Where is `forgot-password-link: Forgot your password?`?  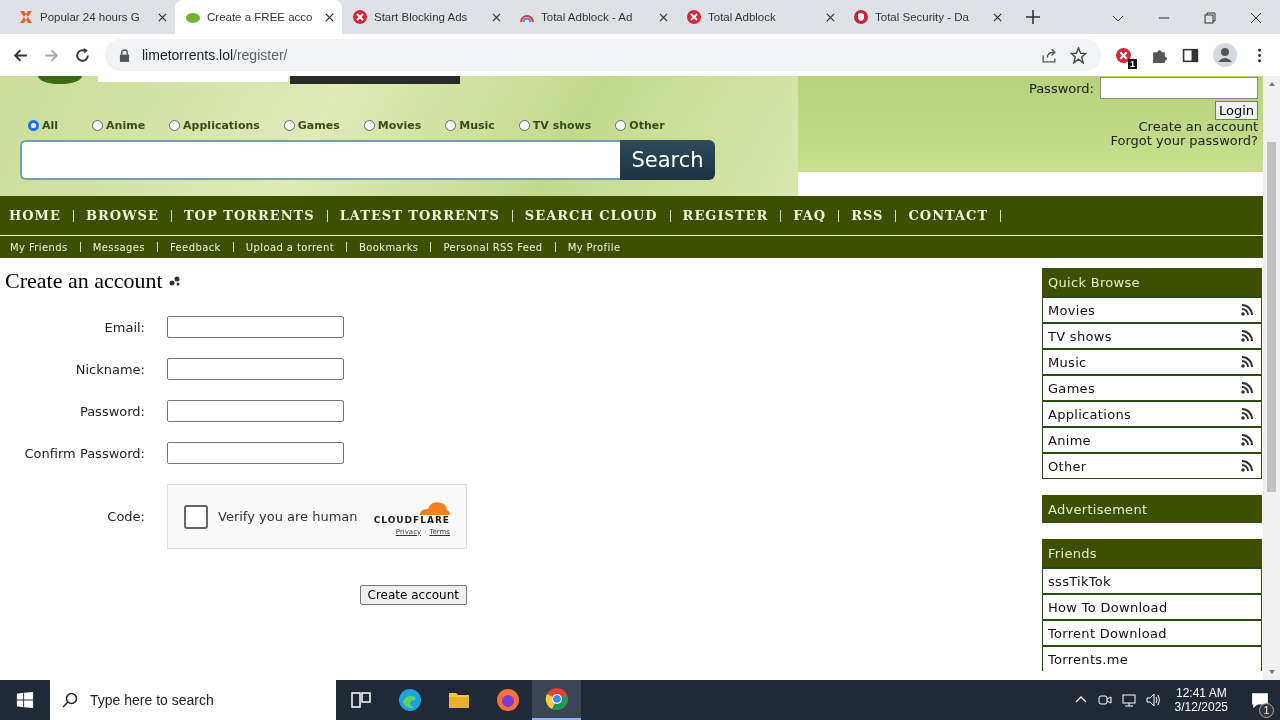
forgot-password-link: Forgot your password? is located at coordinates (1184, 141).